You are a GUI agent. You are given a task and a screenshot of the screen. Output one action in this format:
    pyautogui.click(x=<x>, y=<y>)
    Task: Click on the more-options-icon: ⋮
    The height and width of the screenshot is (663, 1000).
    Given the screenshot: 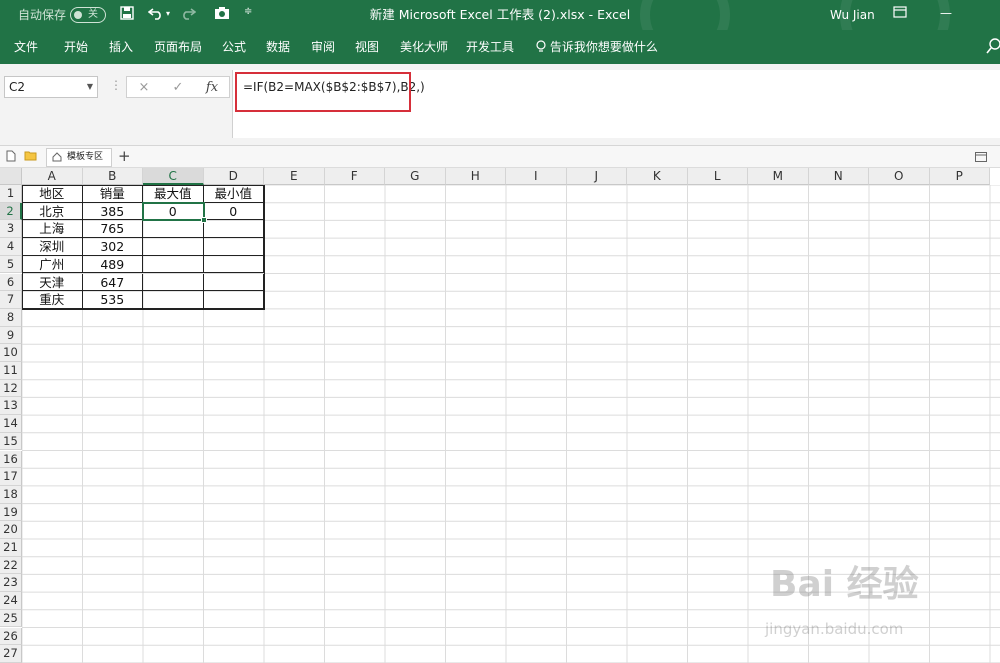 What is the action you would take?
    pyautogui.click(x=116, y=85)
    